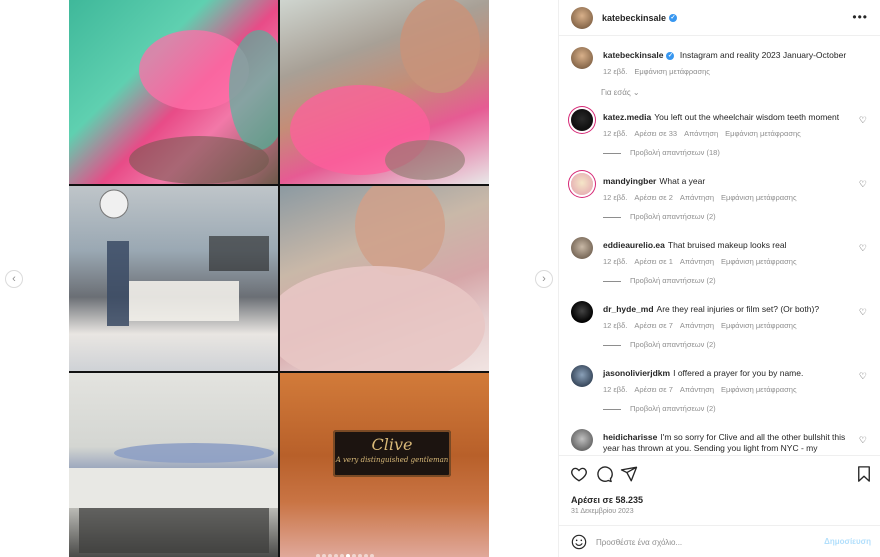  Describe the element at coordinates (629, 181) in the screenshot. I see `comment-username: mandyingber` at that location.